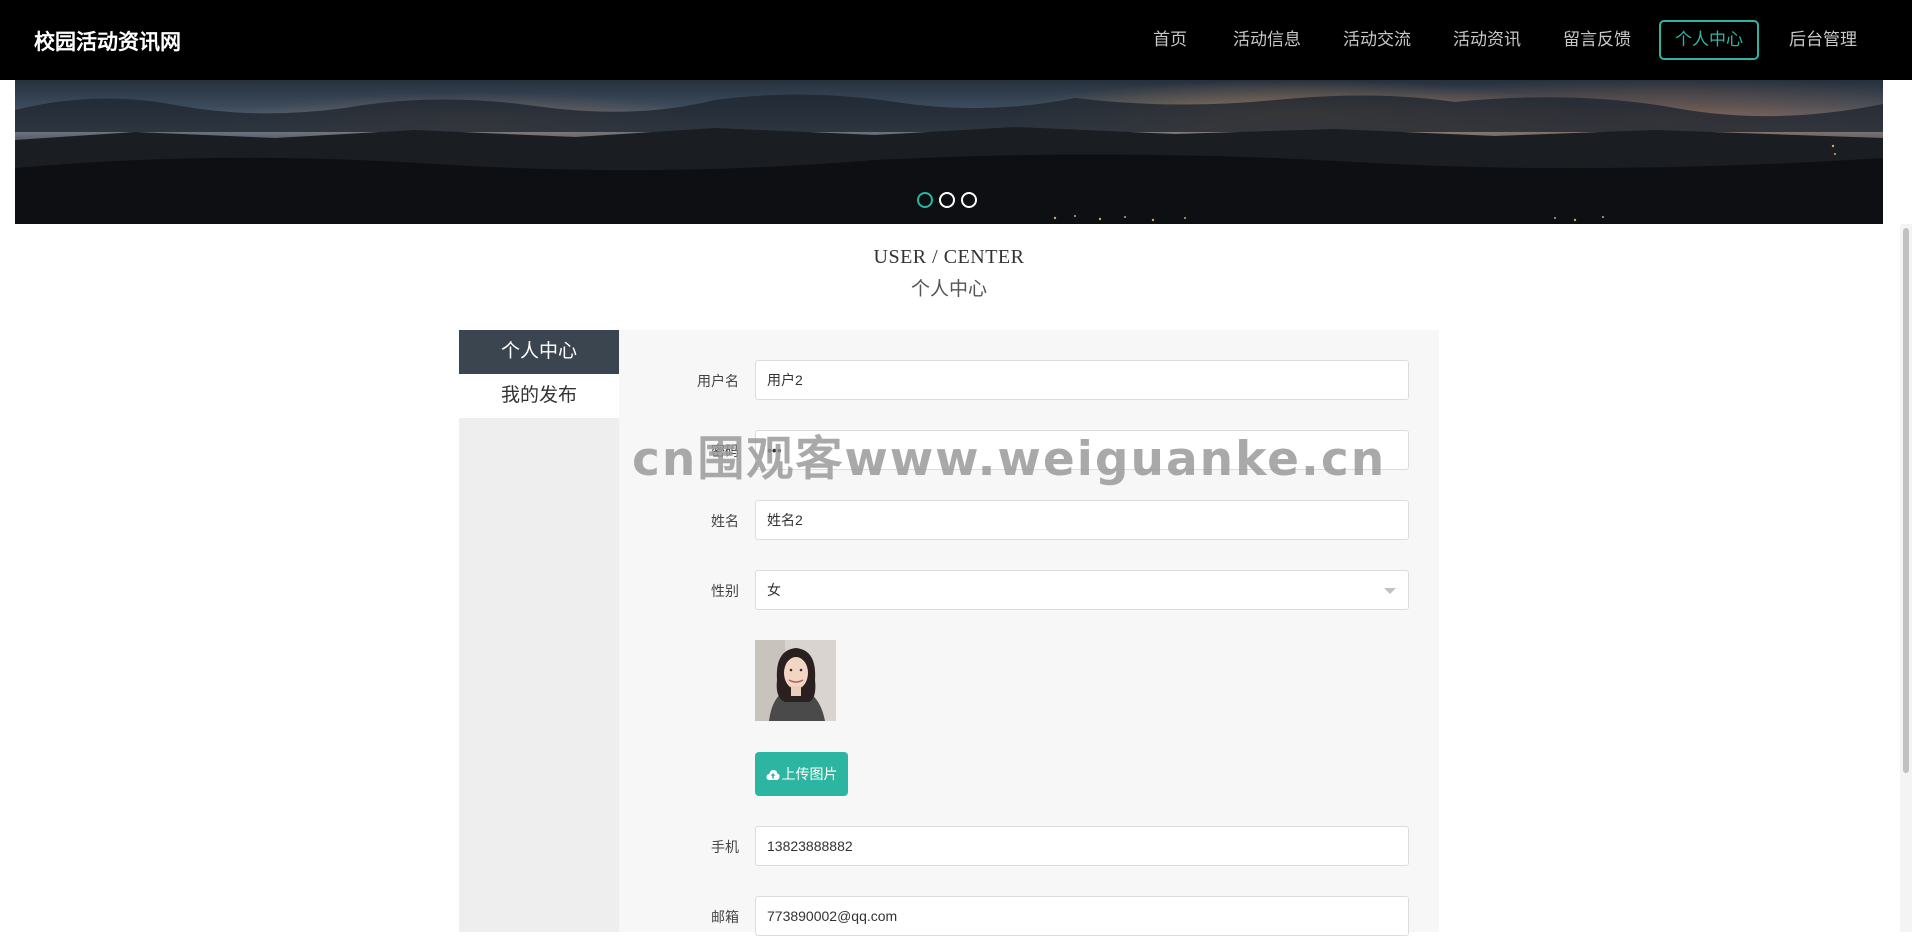 This screenshot has height=936, width=1912. I want to click on username-input: 用户2, so click(1082, 380).